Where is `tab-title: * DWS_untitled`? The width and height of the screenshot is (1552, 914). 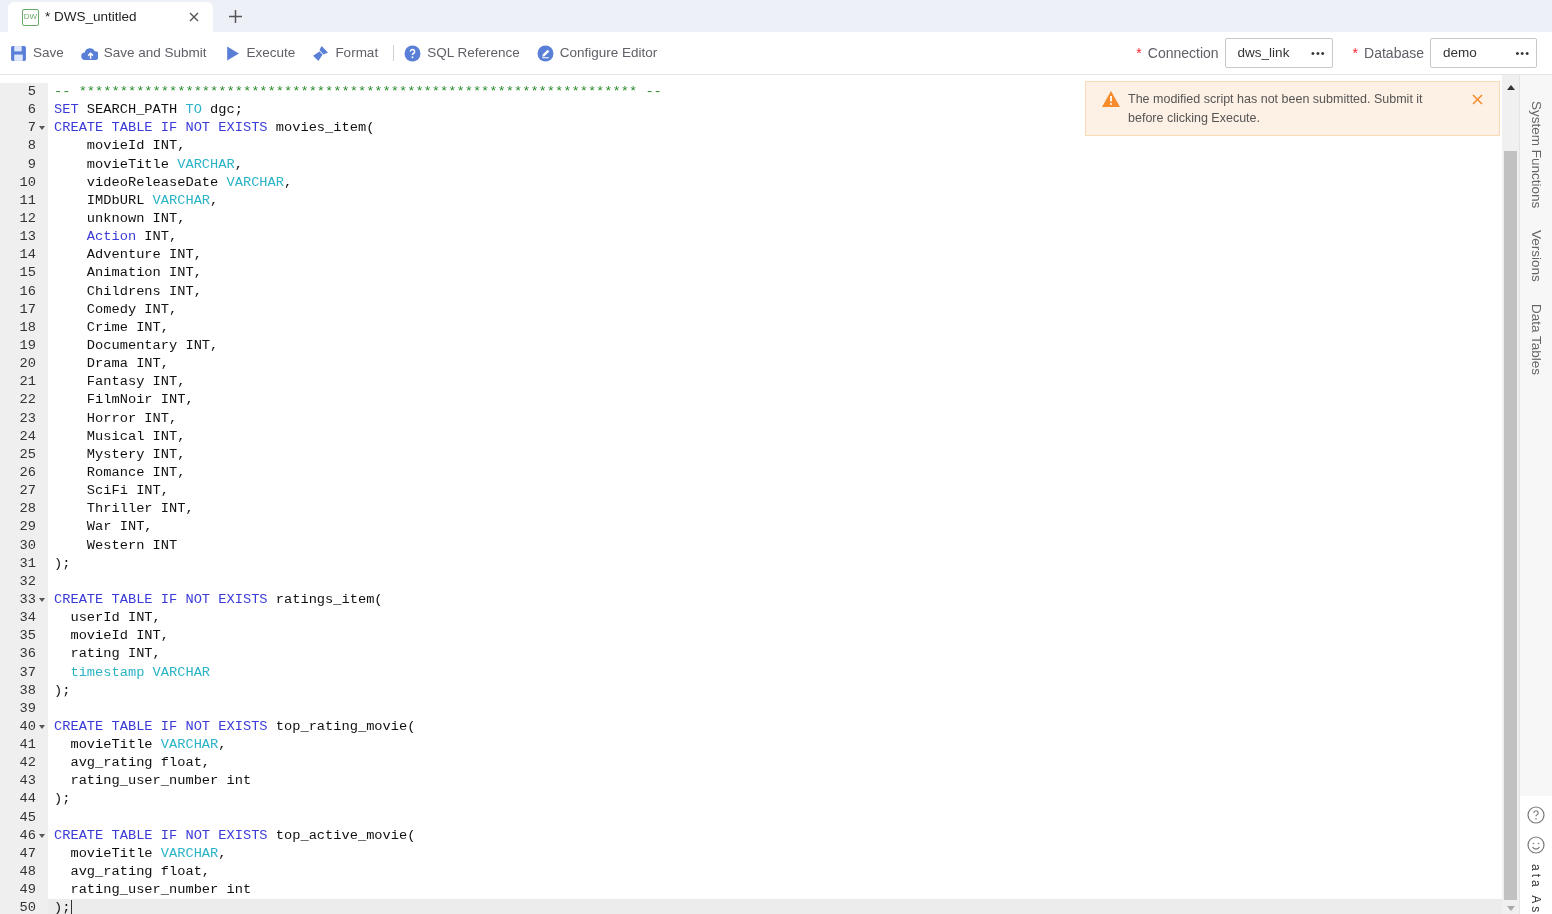 tab-title: * DWS_untitled is located at coordinates (91, 16).